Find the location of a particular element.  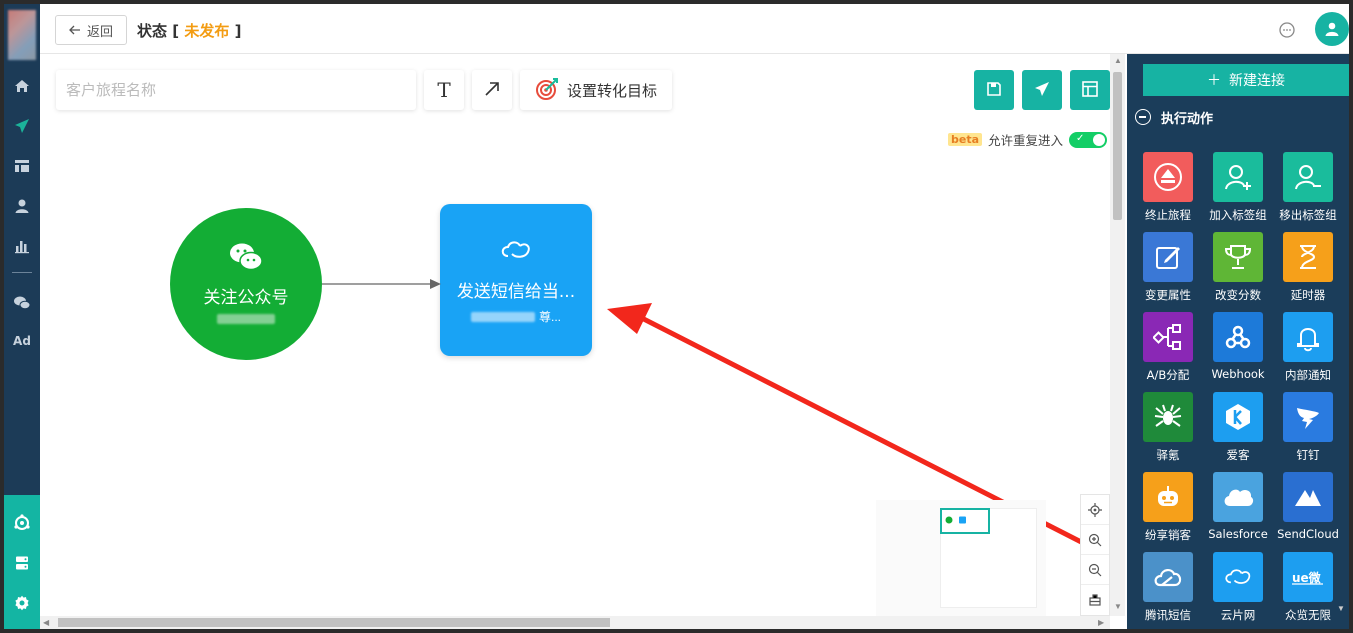

zoom-controls is located at coordinates (1095, 555).